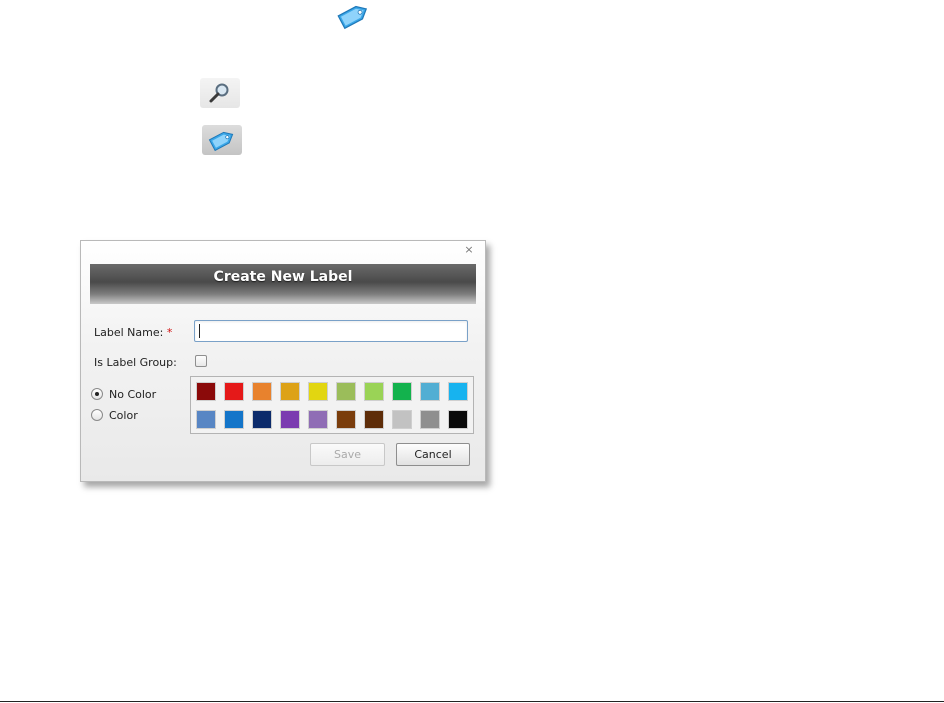  I want to click on is-label-group-label: Is Label Group:, so click(135, 362).